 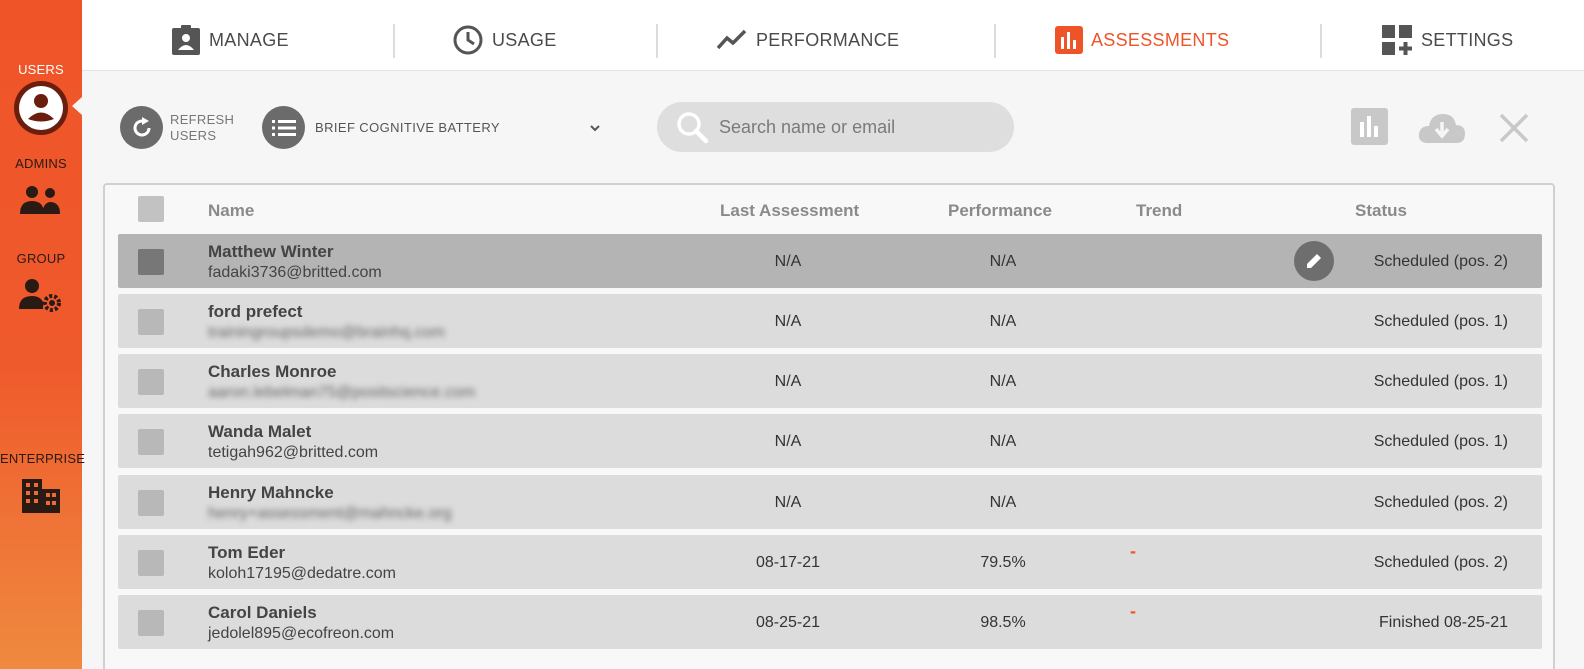 What do you see at coordinates (859, 127) in the screenshot?
I see `search-input` at bounding box center [859, 127].